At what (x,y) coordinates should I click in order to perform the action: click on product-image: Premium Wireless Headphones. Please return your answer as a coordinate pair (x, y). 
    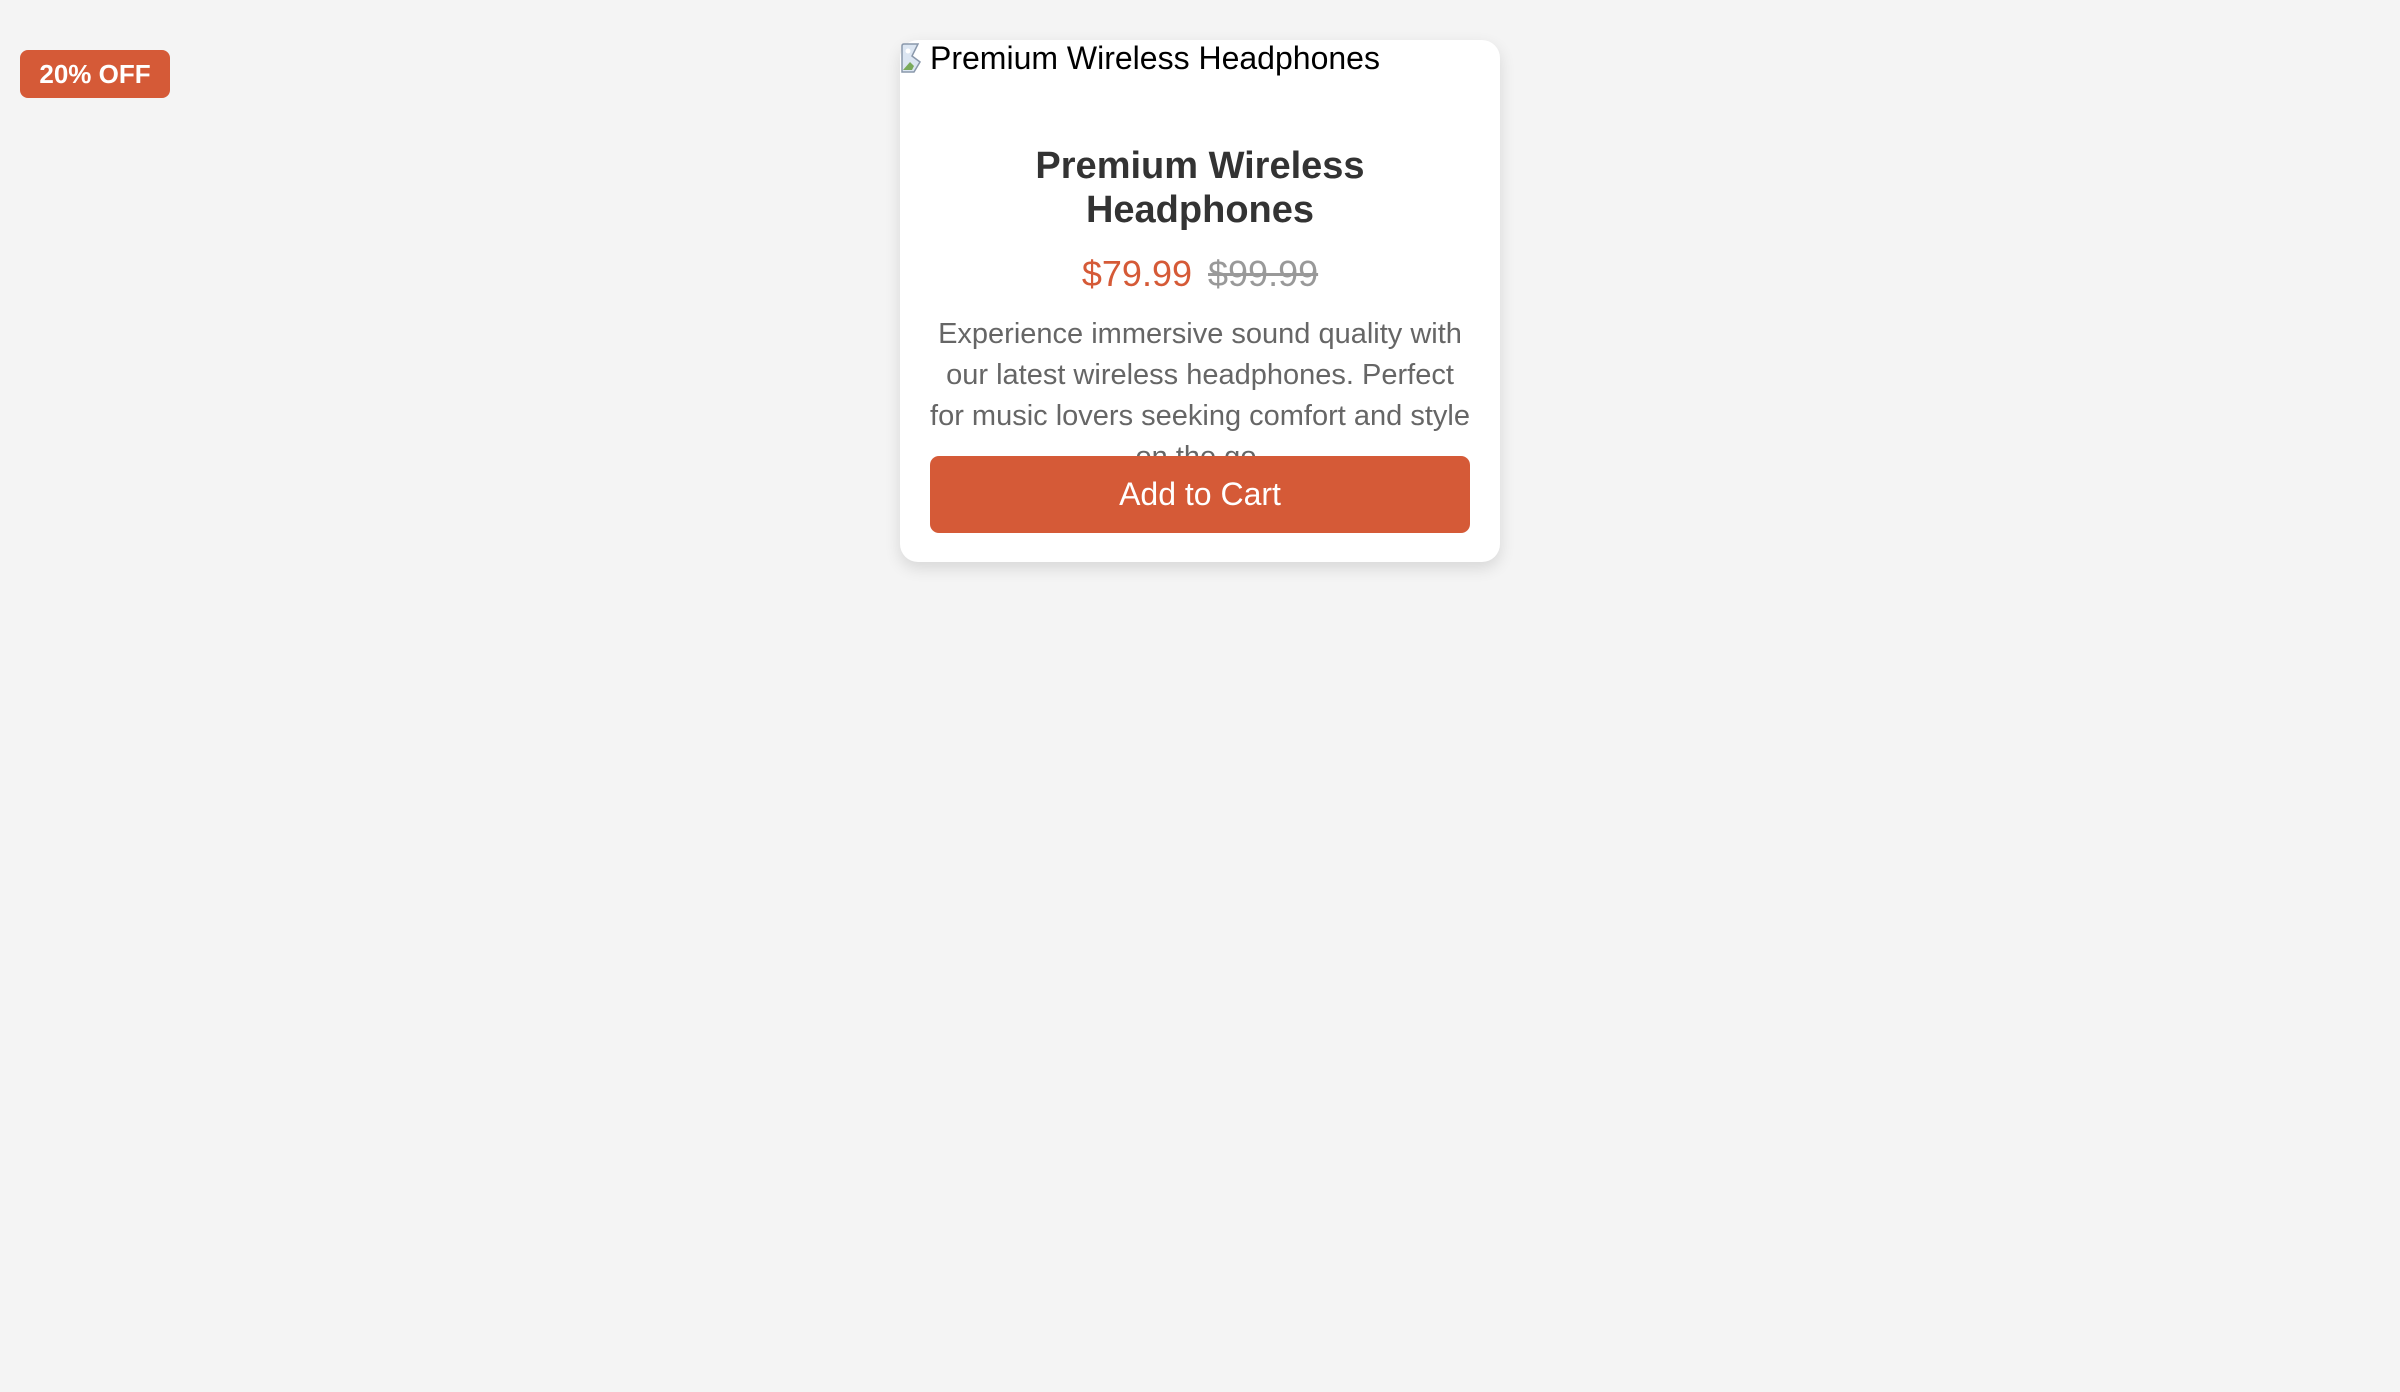
    Looking at the image, I should click on (1140, 58).